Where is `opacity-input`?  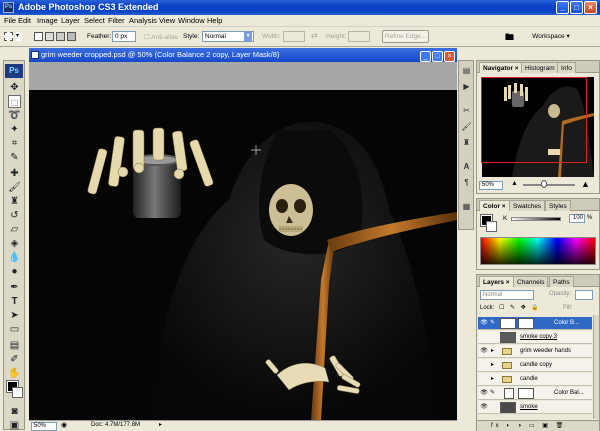 opacity-input is located at coordinates (584, 295).